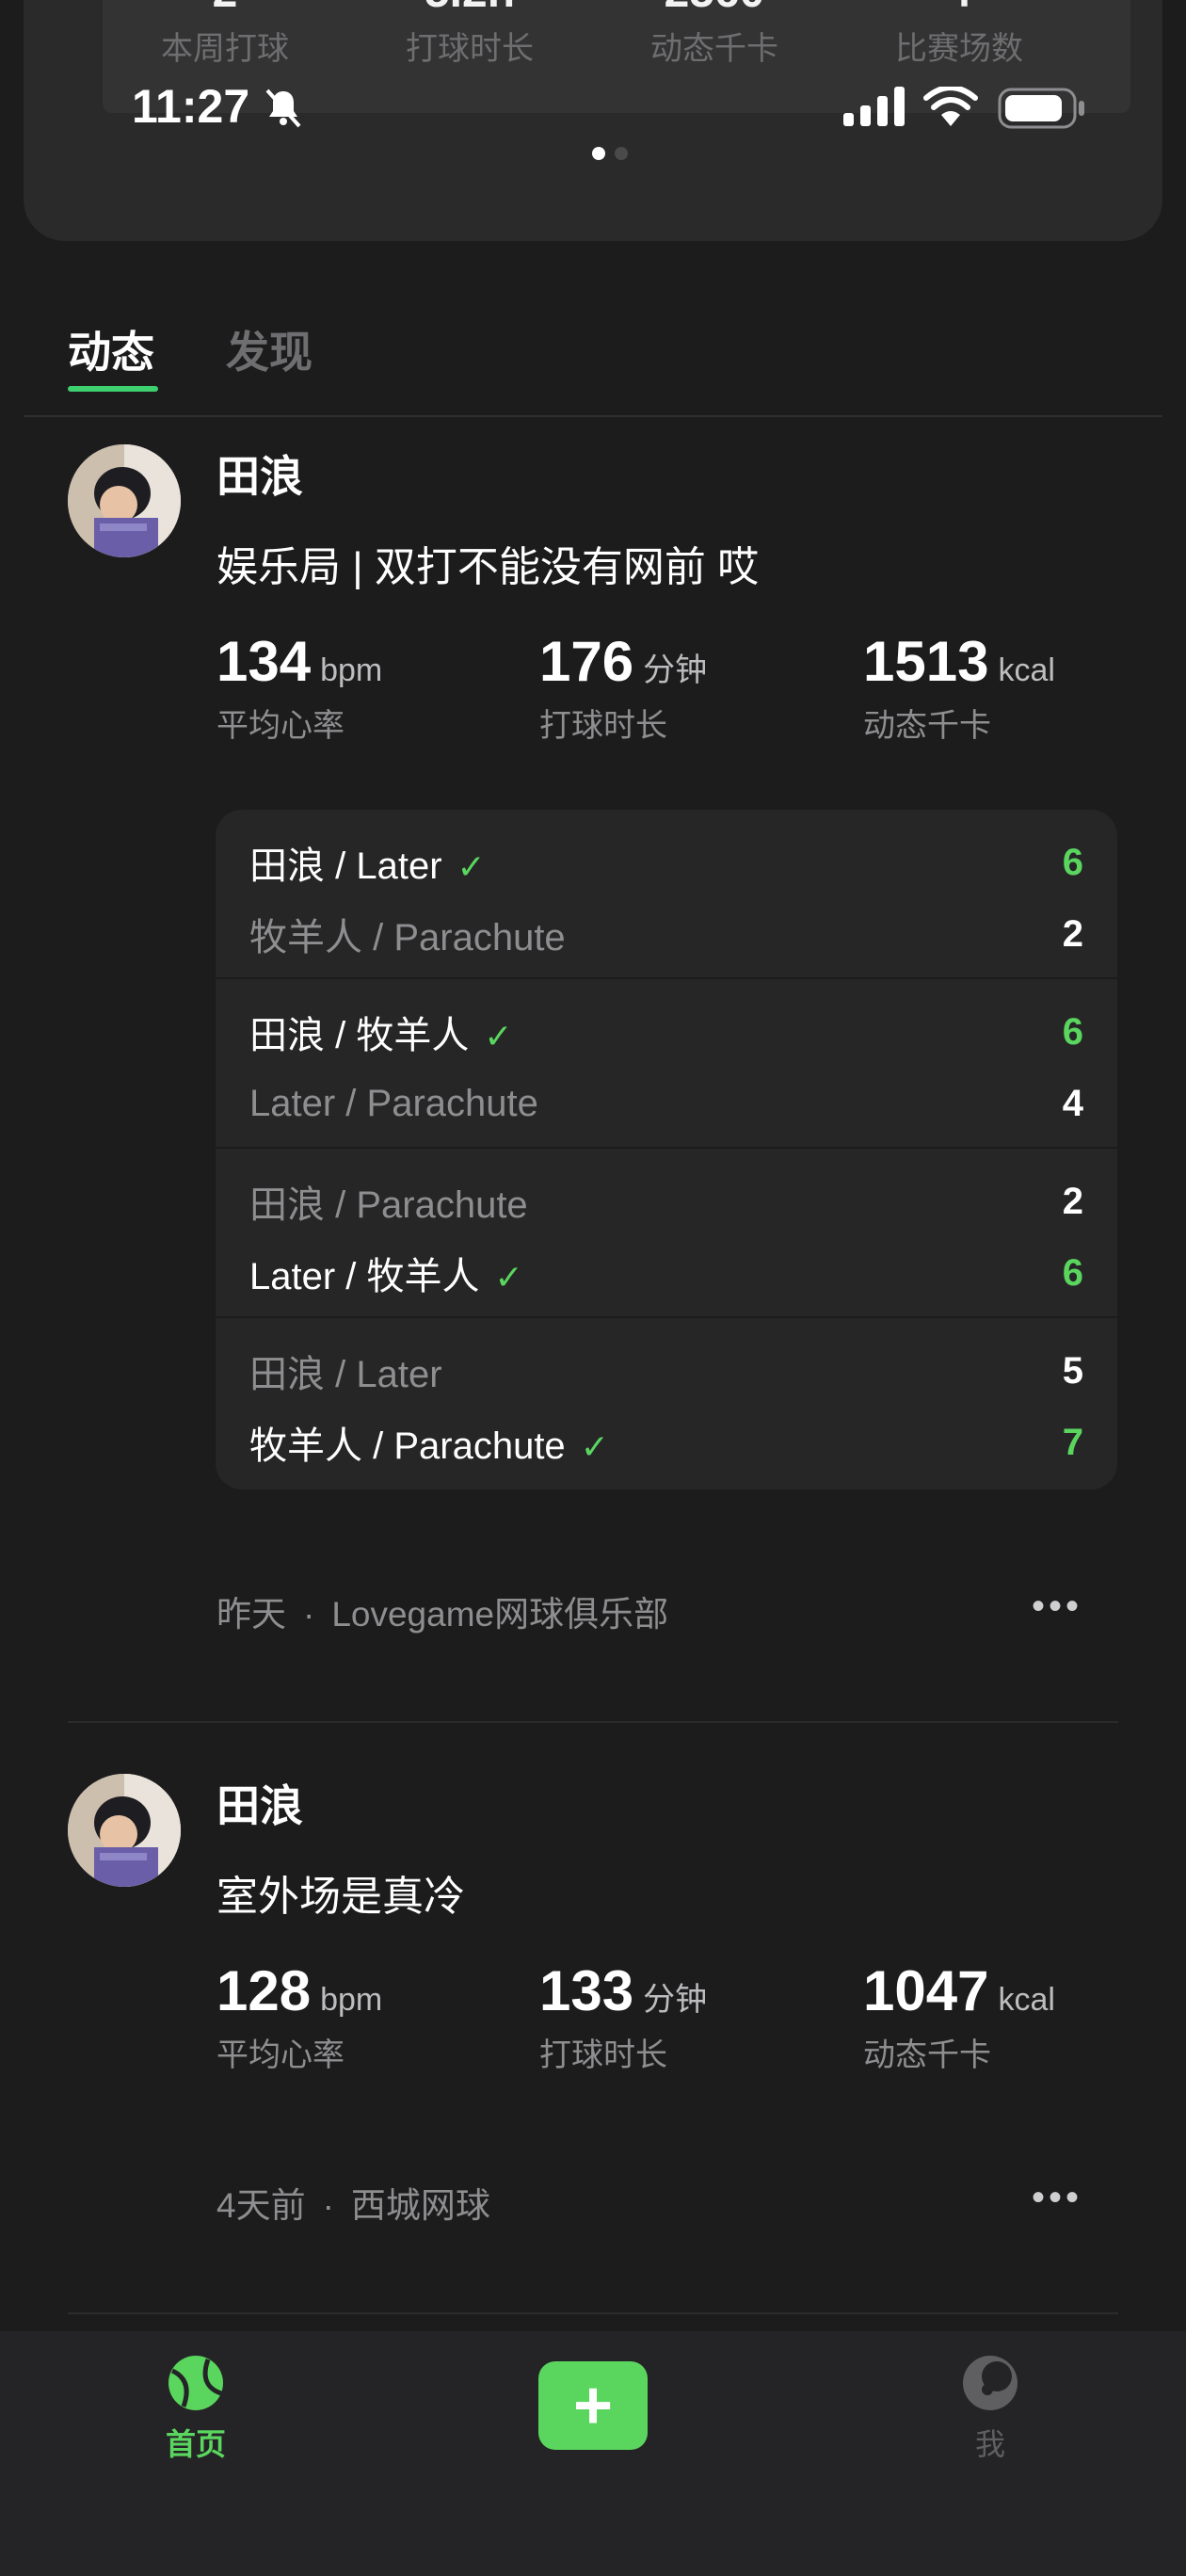 The height and width of the screenshot is (2576, 1186). I want to click on stat-duration: 176 分钟 打球时长, so click(623, 687).